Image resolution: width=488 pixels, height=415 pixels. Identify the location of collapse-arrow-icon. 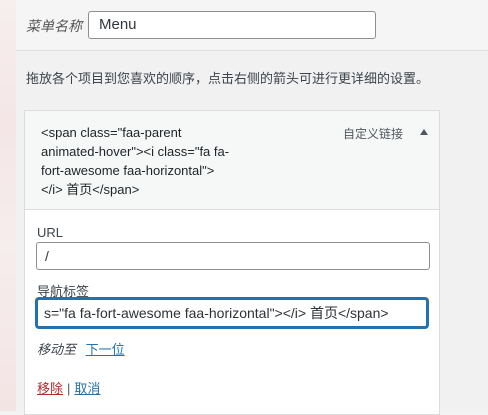
(424, 132).